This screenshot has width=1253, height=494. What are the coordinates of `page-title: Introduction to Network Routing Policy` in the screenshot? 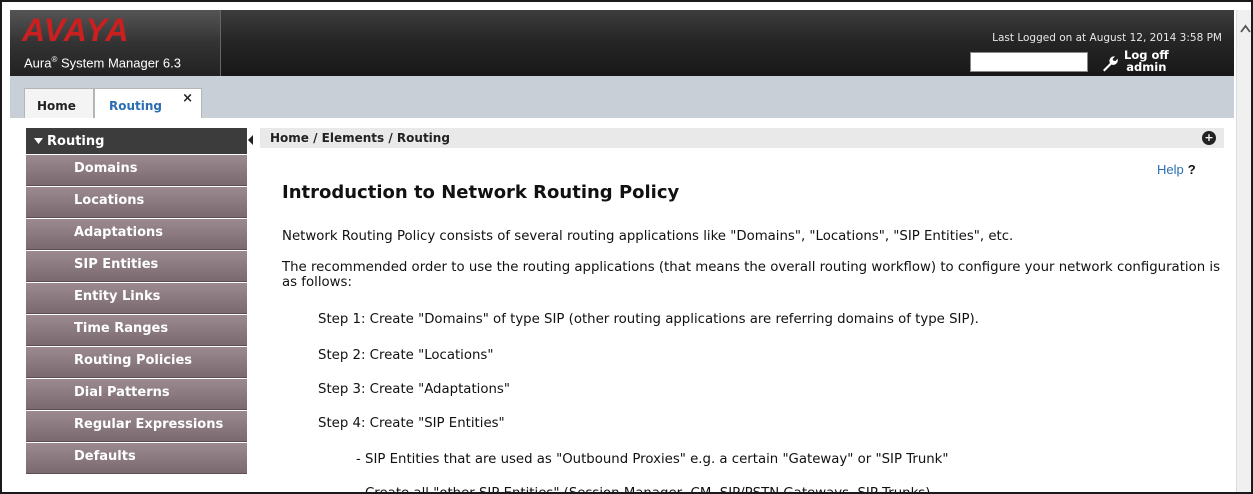 It's located at (481, 192).